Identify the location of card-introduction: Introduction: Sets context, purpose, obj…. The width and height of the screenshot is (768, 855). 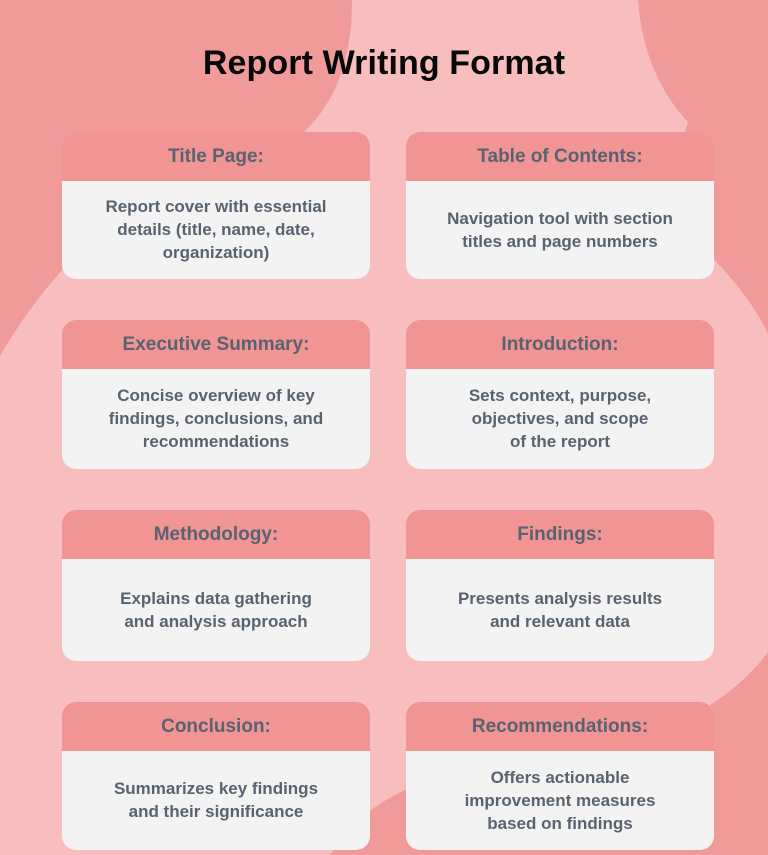
(560, 394).